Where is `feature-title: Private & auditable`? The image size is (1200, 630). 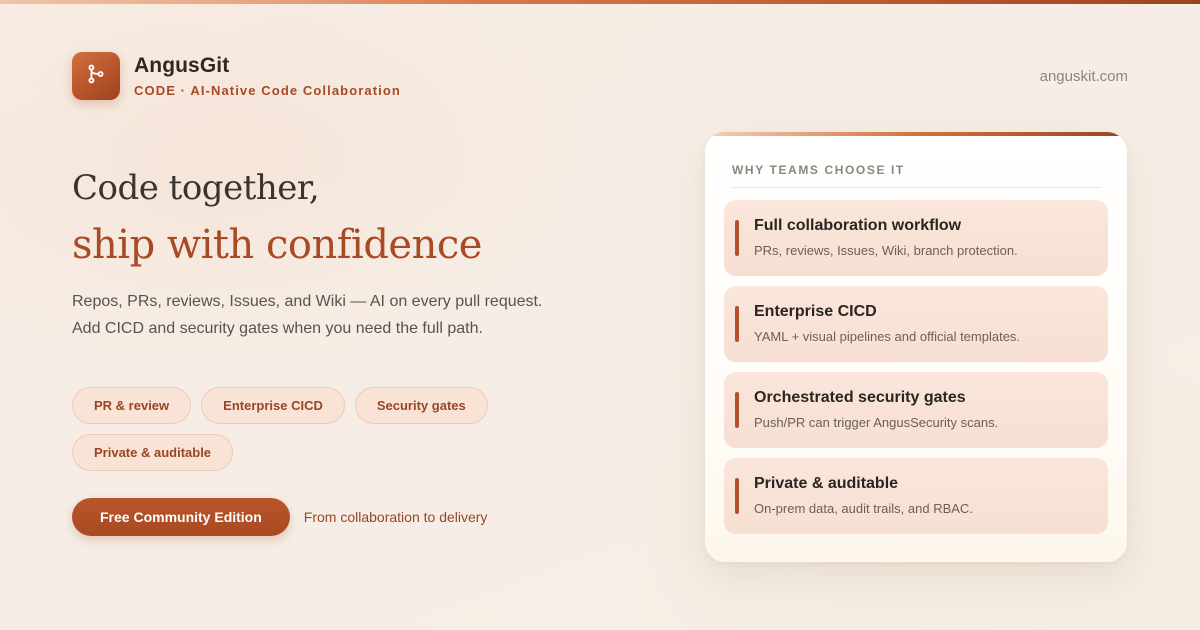
feature-title: Private & auditable is located at coordinates (826, 483).